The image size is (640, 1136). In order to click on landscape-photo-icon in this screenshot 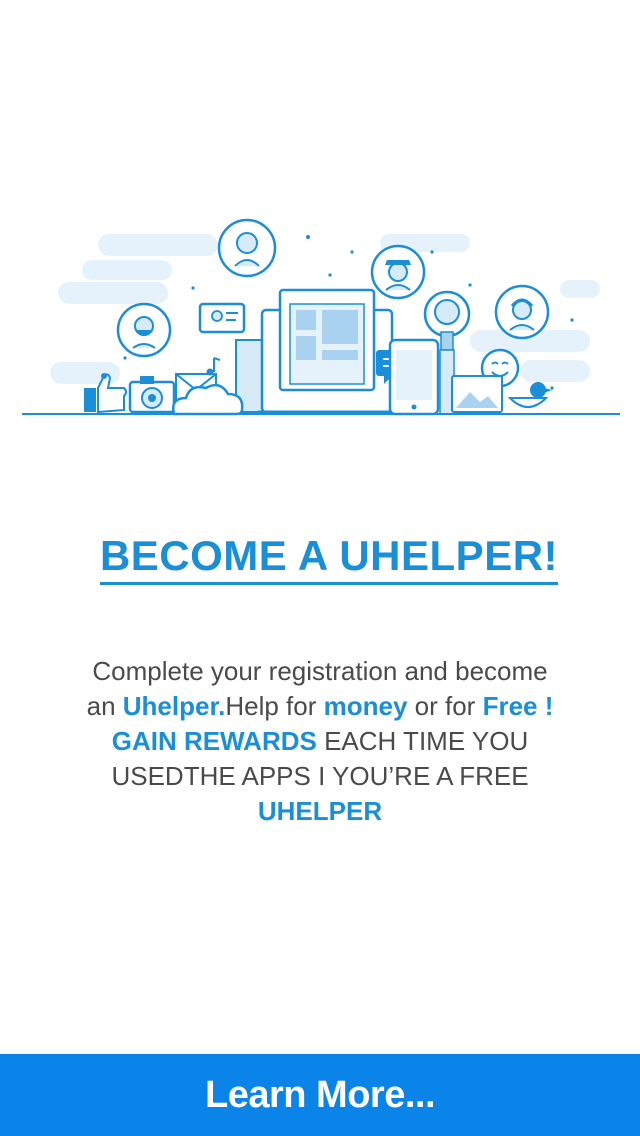, I will do `click(477, 394)`.